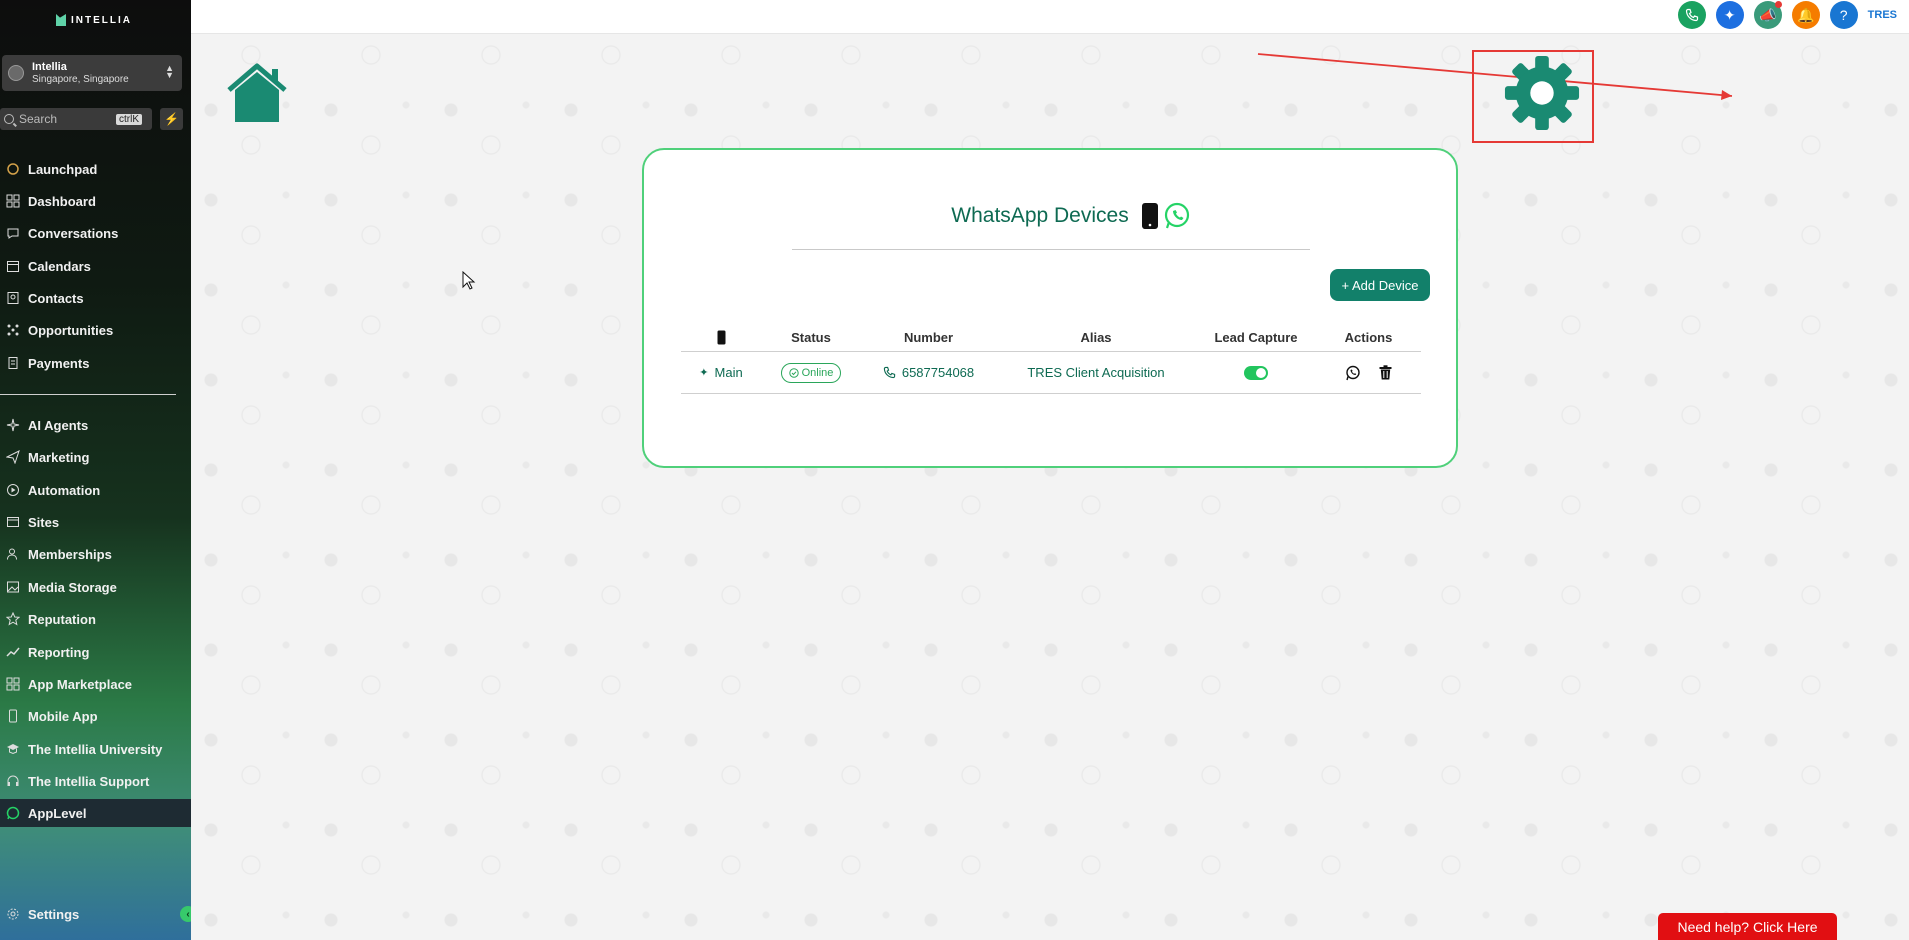  I want to click on send-icon, so click(13, 457).